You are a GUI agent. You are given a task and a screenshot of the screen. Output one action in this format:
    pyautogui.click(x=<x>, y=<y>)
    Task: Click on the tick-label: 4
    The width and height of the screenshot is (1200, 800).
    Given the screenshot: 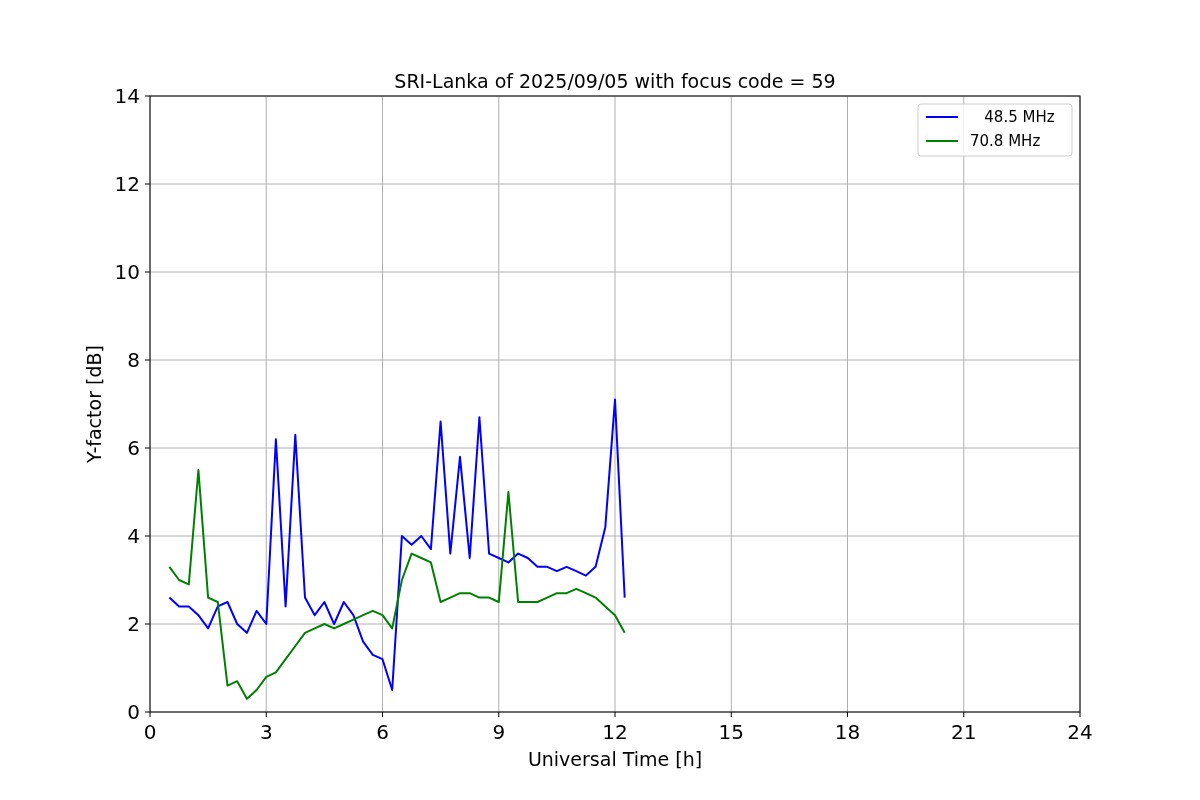 What is the action you would take?
    pyautogui.click(x=133, y=536)
    